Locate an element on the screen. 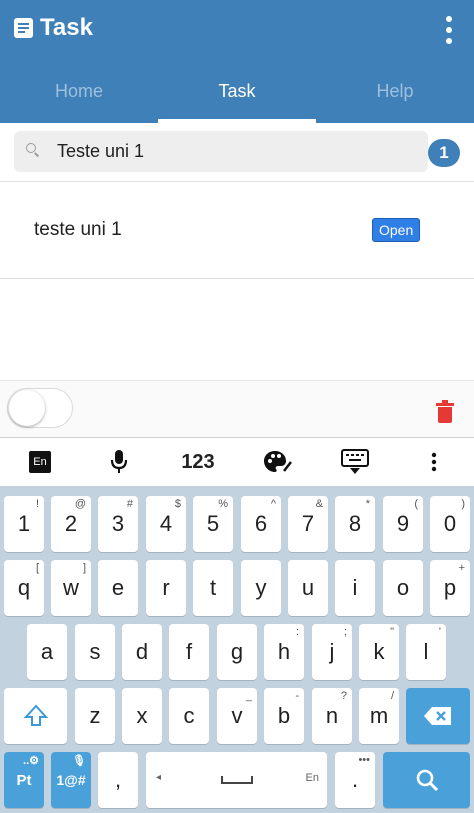 The image size is (474, 813). key-n: n? is located at coordinates (332, 716).